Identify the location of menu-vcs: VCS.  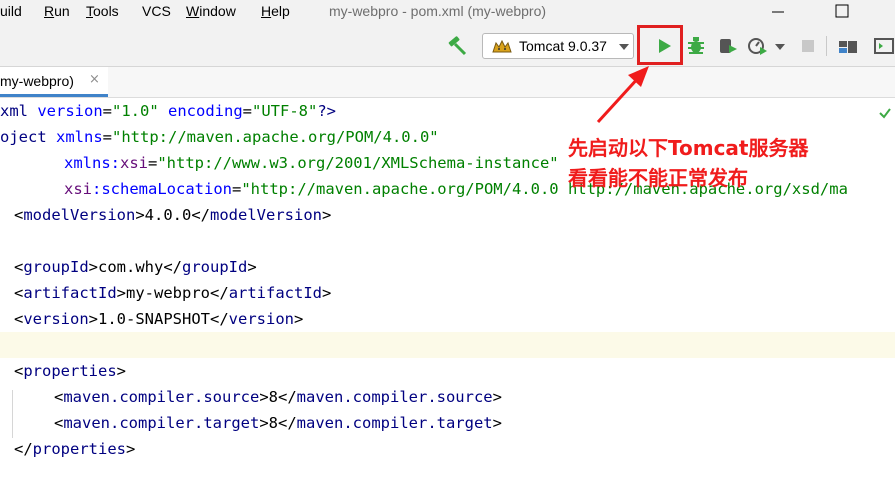
(156, 11).